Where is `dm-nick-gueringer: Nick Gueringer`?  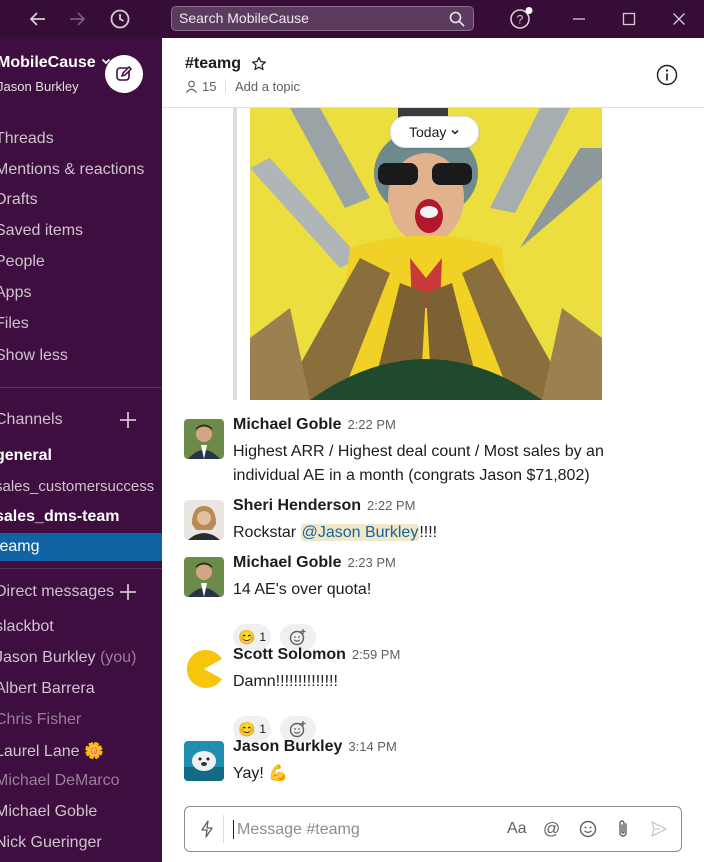
dm-nick-gueringer: Nick Gueringer is located at coordinates (51, 843).